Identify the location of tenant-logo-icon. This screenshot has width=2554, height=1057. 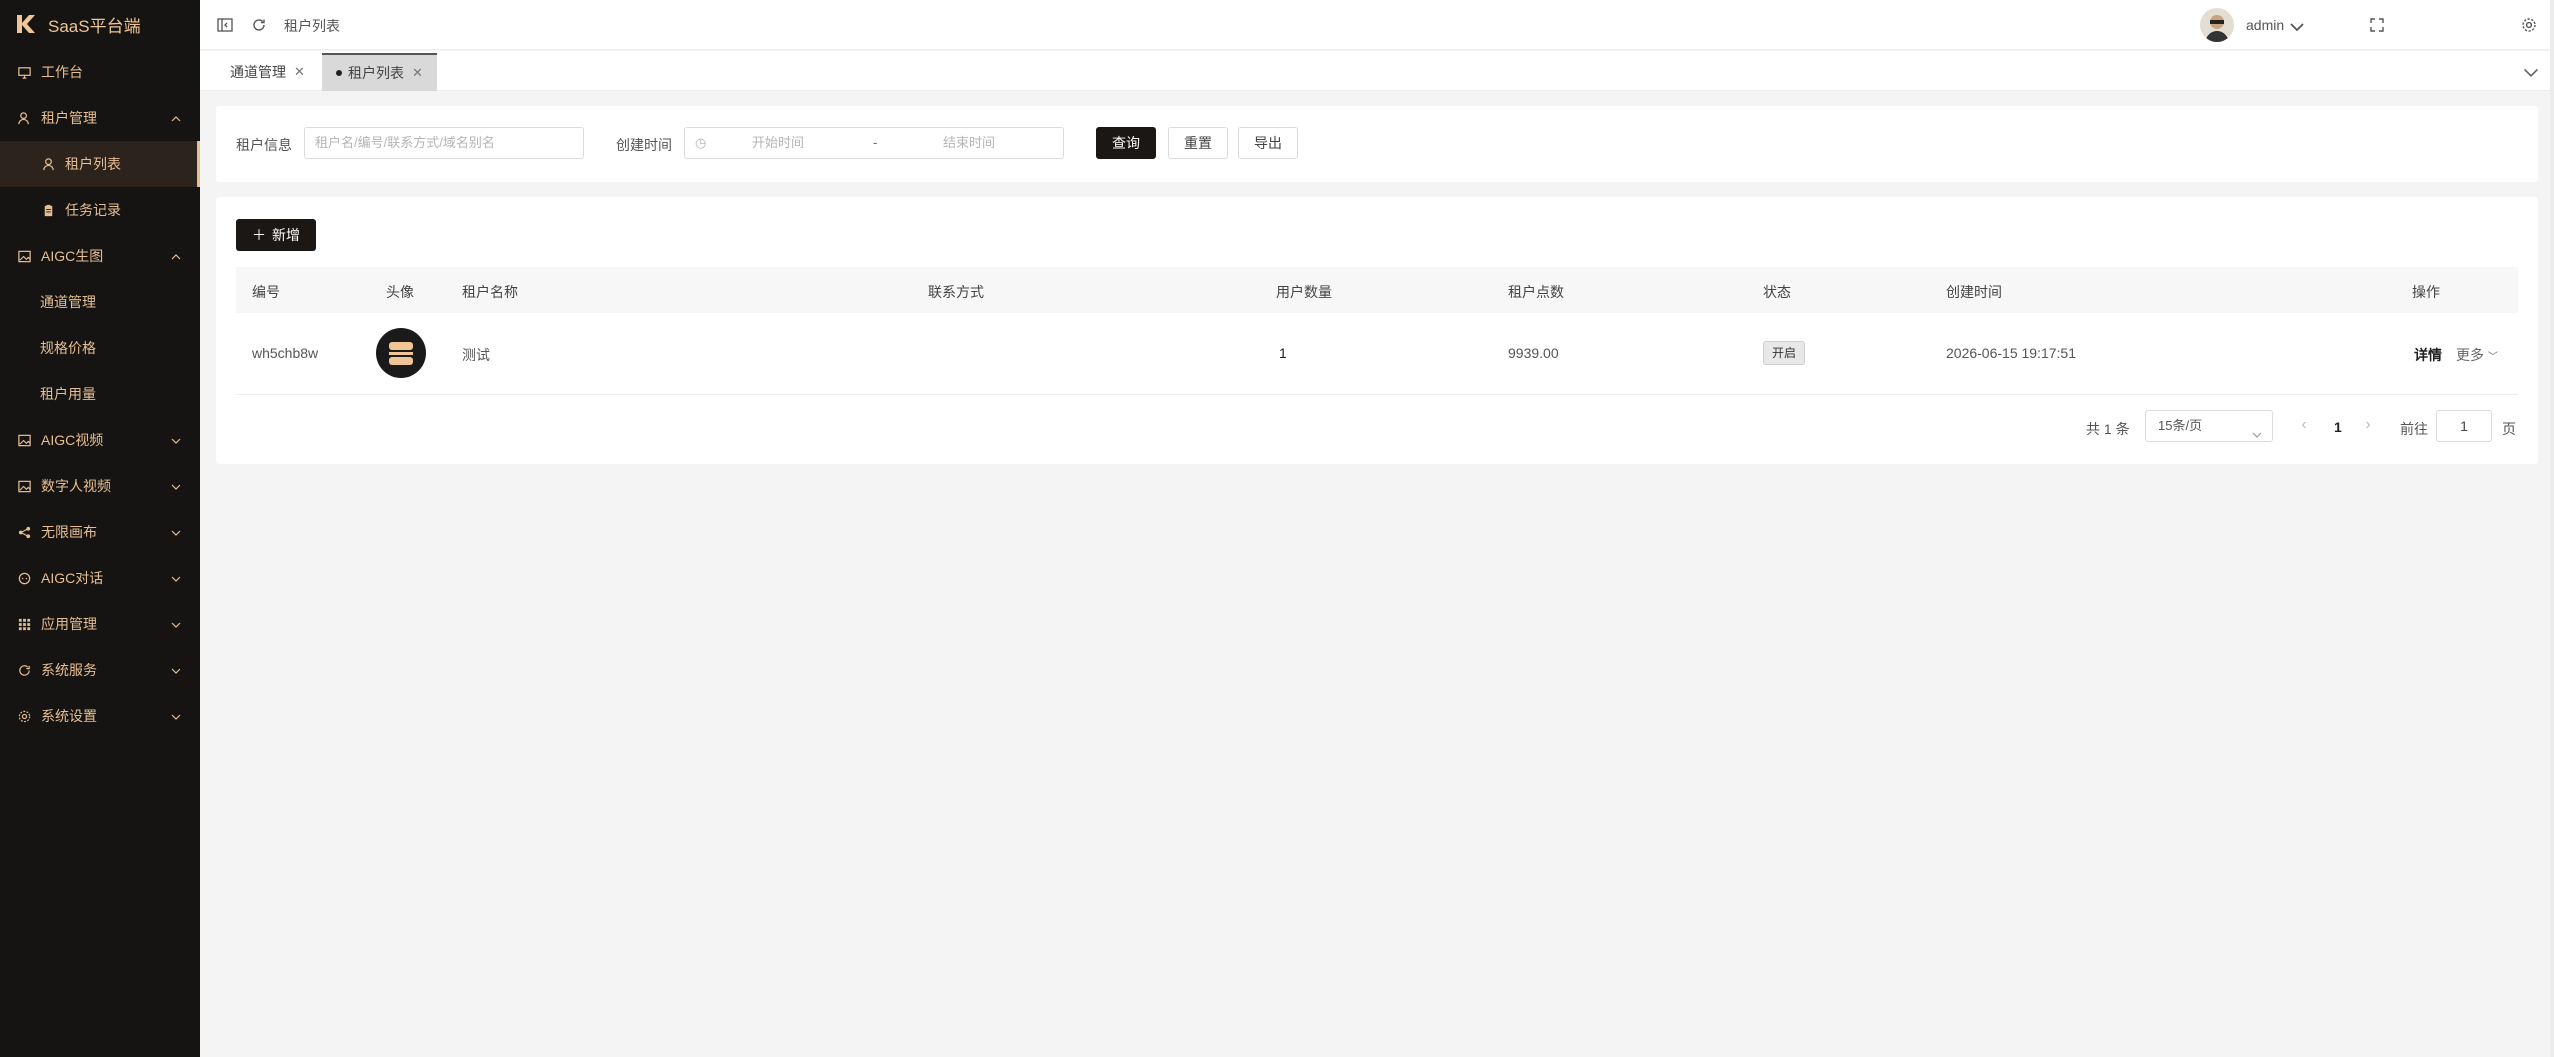
(401, 353).